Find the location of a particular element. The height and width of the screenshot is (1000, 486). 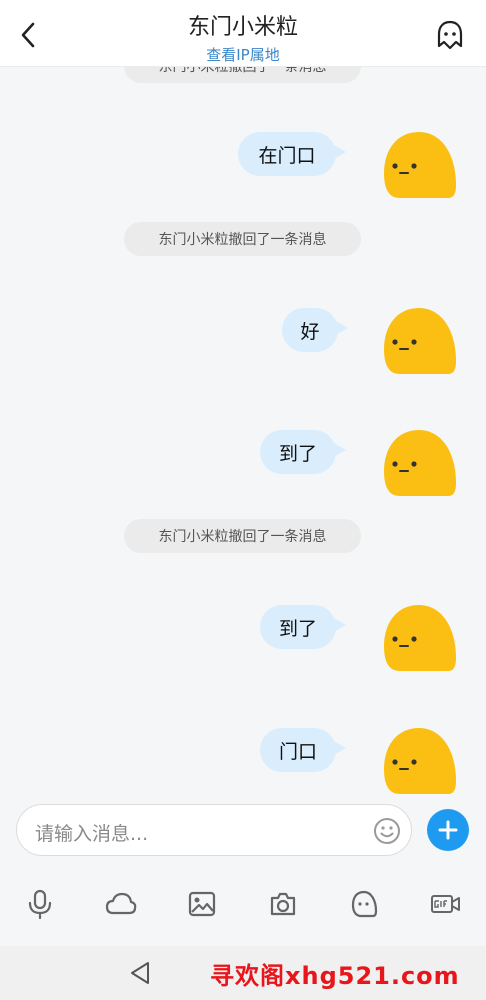

profile-button is located at coordinates (450, 36).